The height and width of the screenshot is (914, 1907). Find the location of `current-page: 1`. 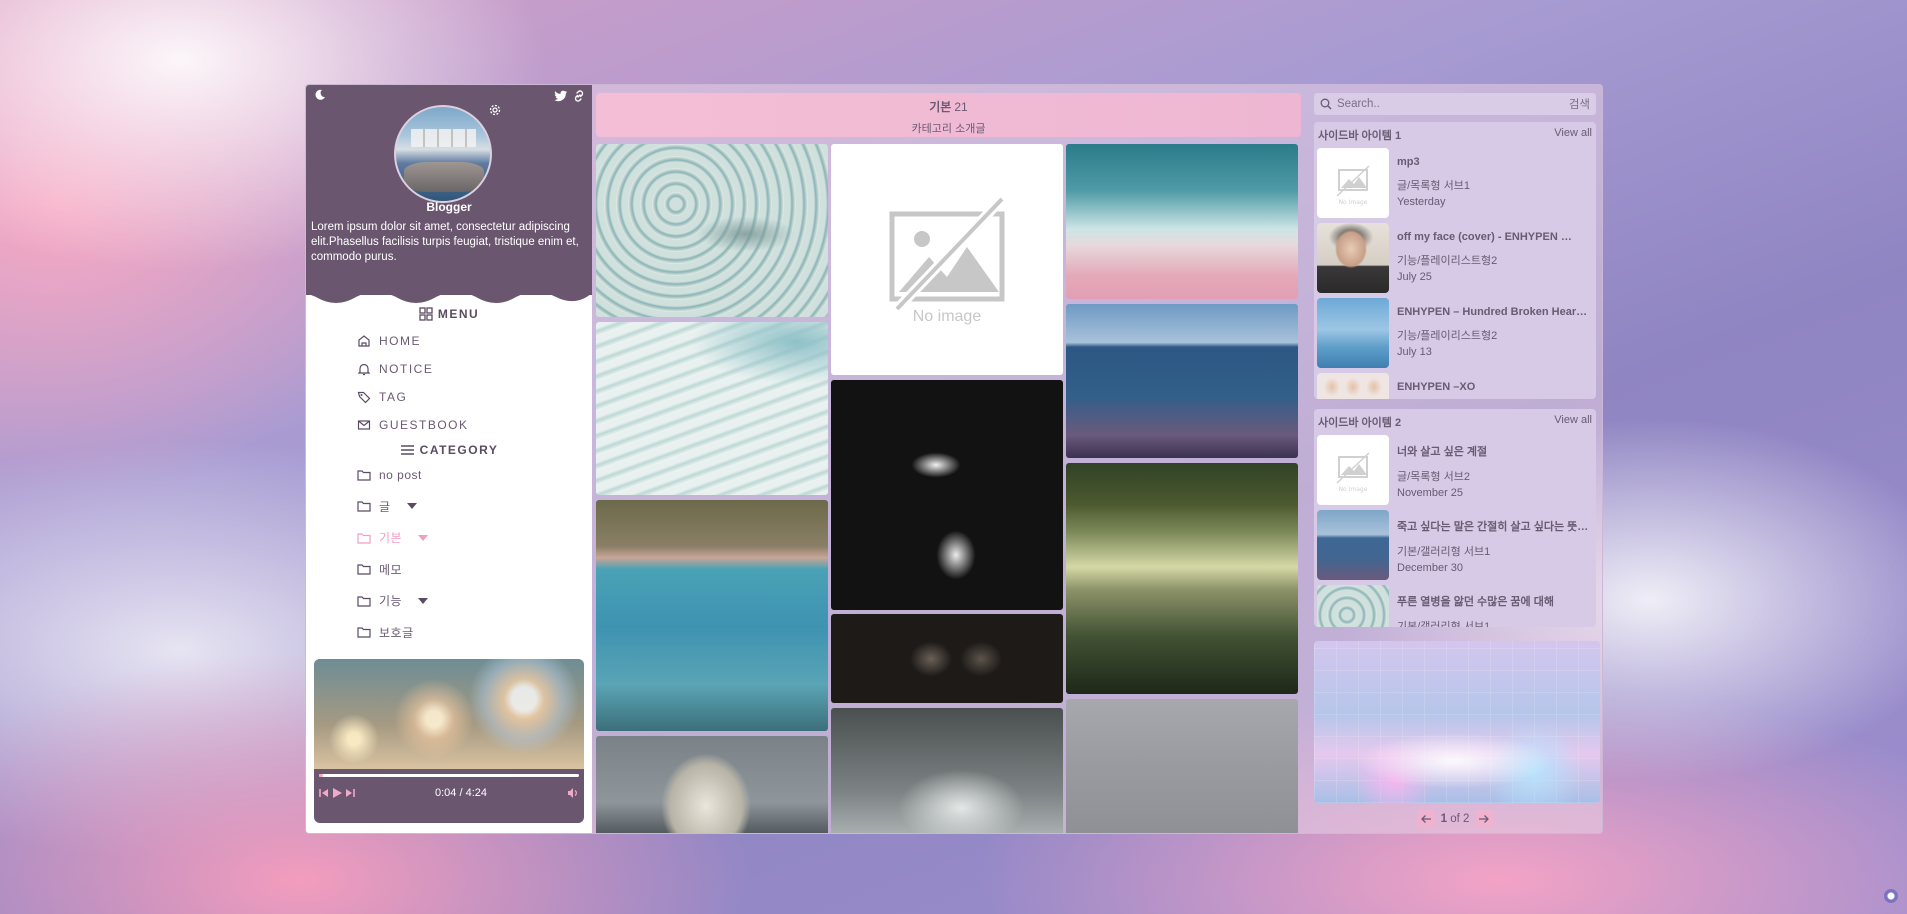

current-page: 1 is located at coordinates (1443, 819).